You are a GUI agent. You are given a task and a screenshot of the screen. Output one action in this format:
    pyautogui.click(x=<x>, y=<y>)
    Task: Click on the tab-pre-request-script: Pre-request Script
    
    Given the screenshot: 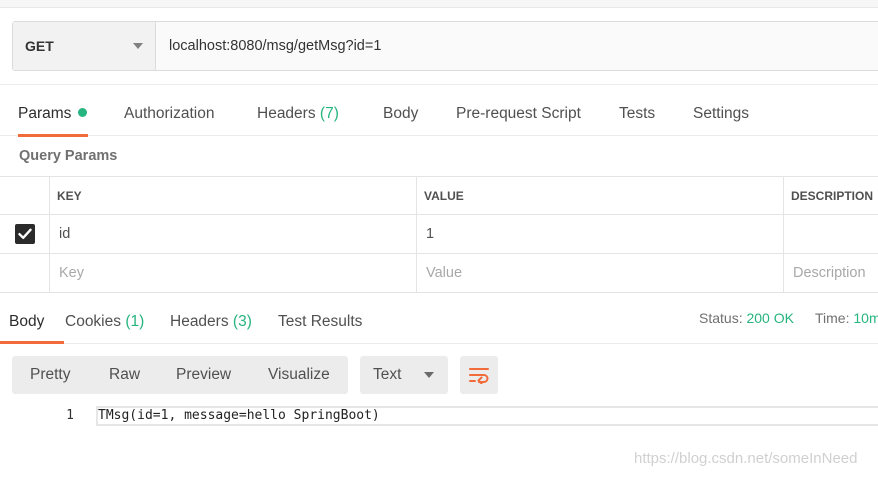 What is the action you would take?
    pyautogui.click(x=518, y=110)
    